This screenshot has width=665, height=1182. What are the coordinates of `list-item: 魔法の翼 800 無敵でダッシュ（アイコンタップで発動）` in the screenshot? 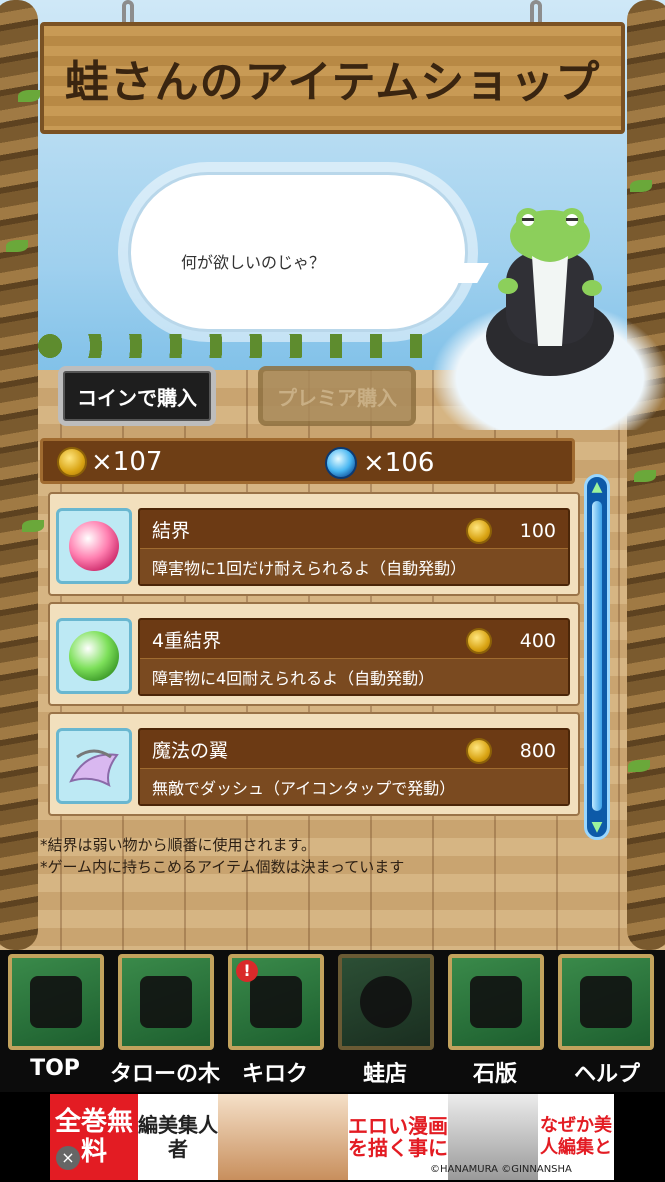 It's located at (314, 764).